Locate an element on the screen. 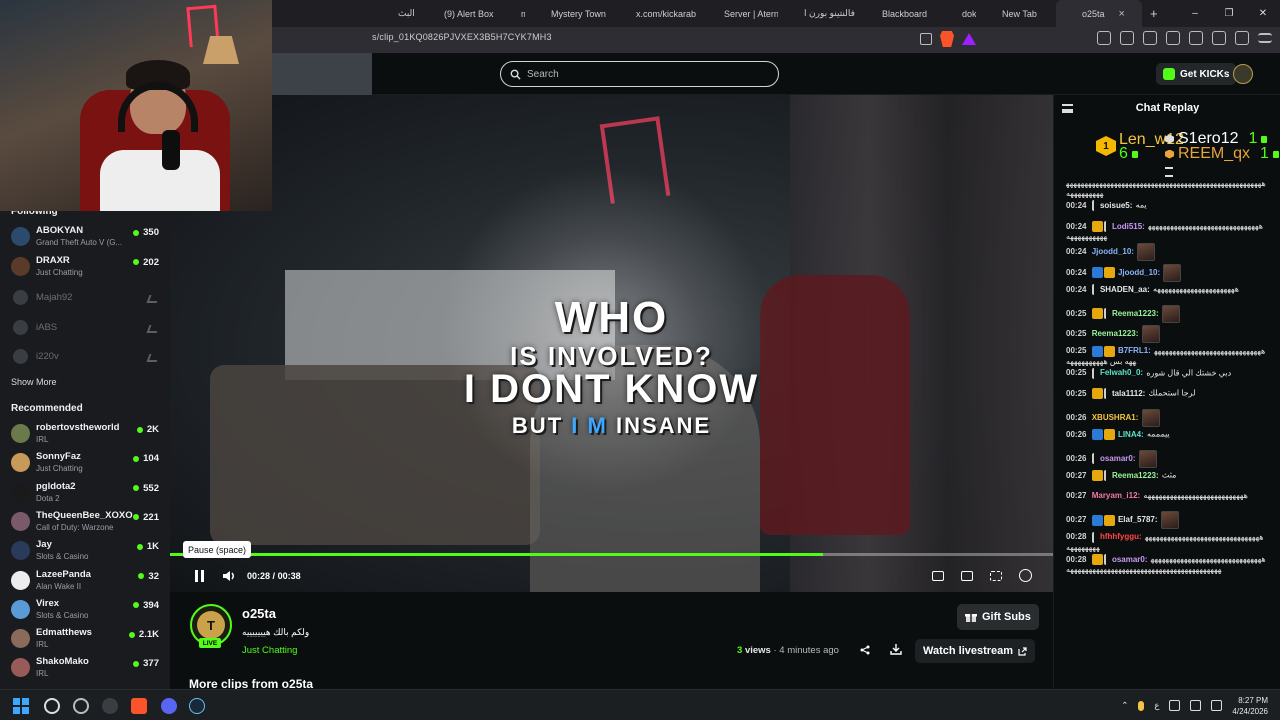  screenshot-icon is located at coordinates (1127, 38).